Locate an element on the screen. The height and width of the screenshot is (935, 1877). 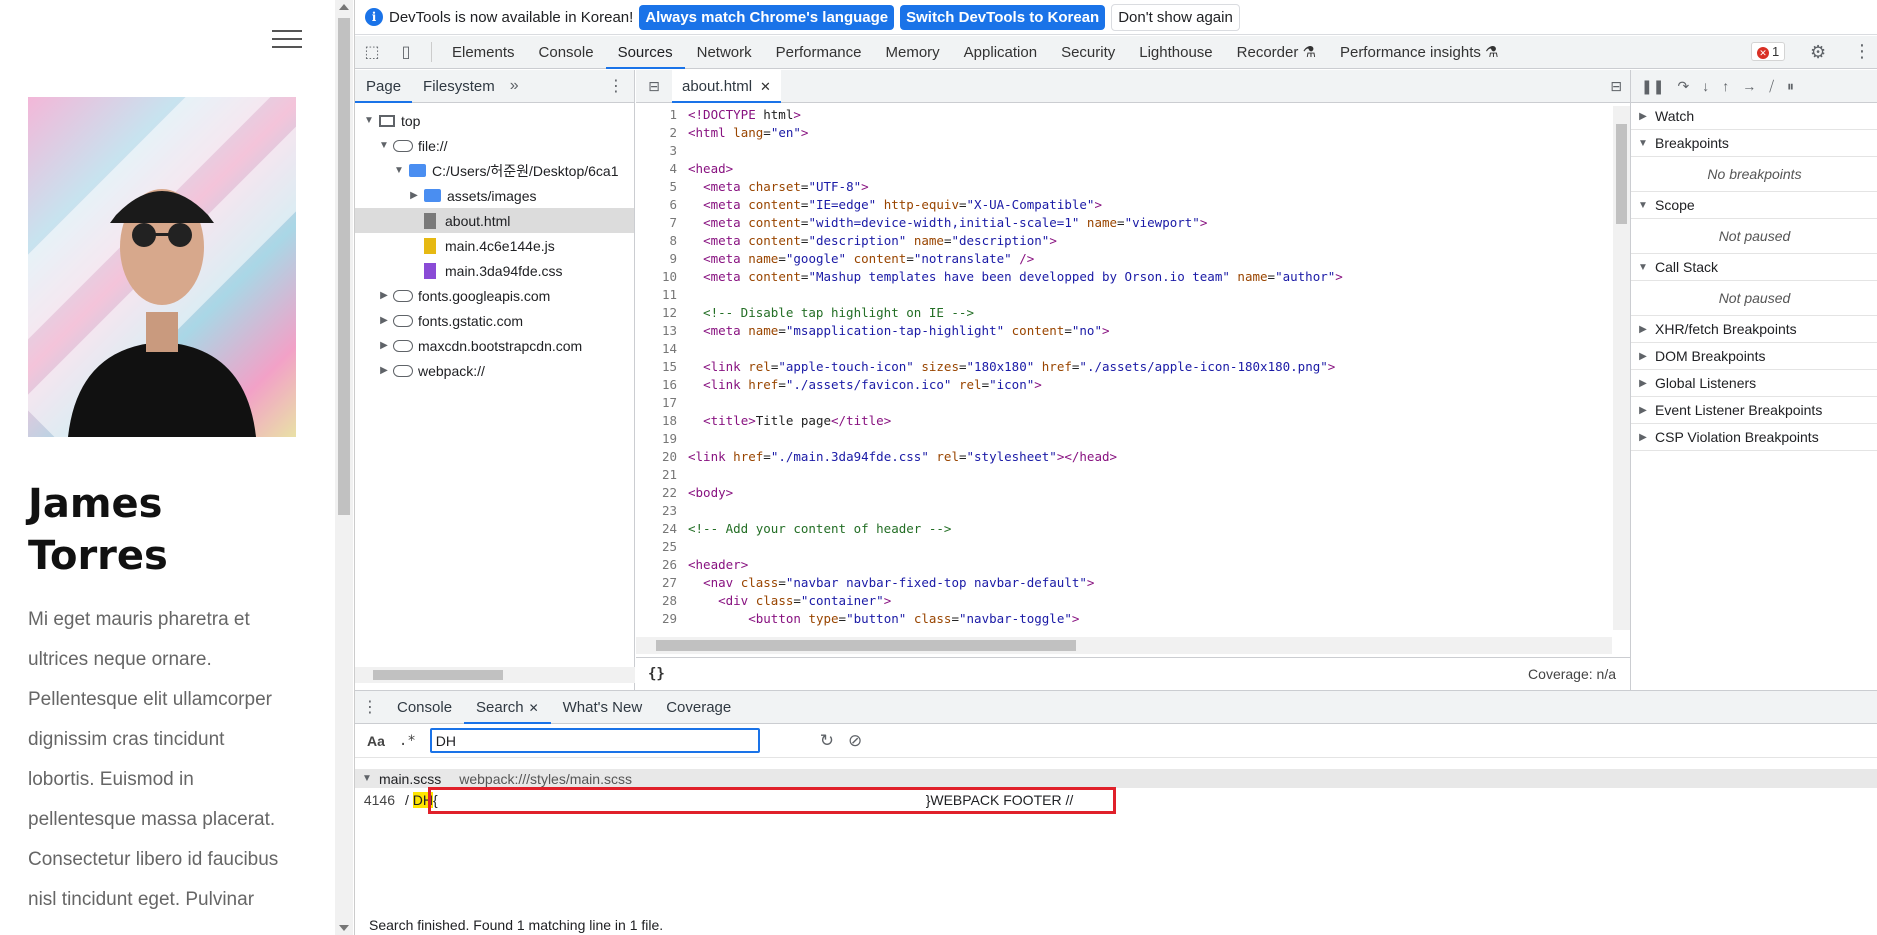
pane-watch: ▶ Watch is located at coordinates (1754, 116).